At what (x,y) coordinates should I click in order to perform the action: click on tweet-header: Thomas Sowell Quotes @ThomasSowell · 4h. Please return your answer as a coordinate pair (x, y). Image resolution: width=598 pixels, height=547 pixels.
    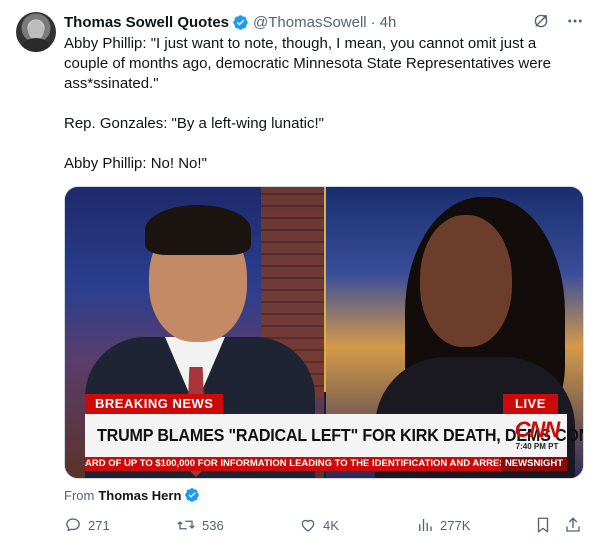
    Looking at the image, I should click on (230, 22).